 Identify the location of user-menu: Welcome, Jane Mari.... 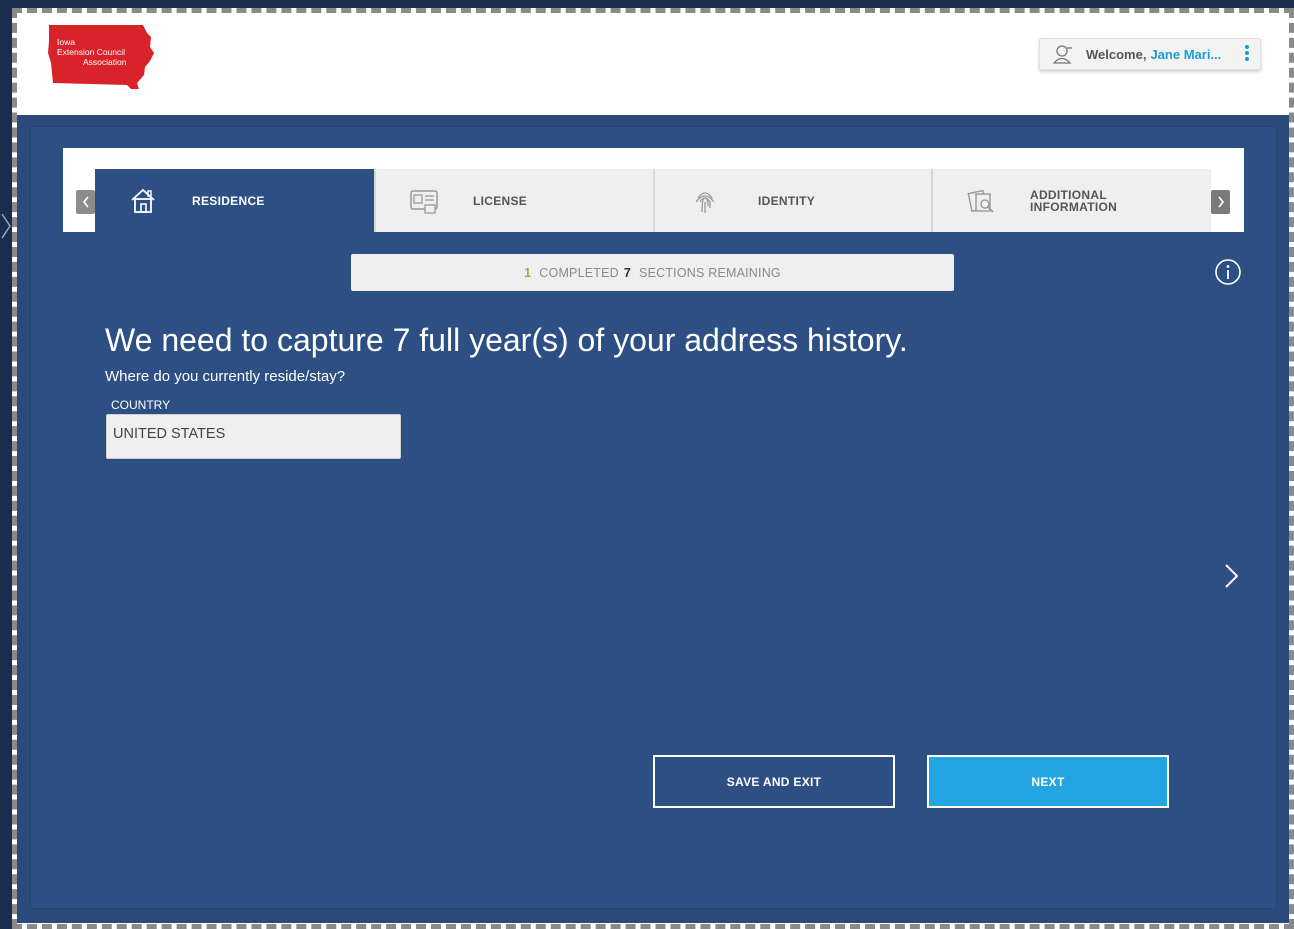
(1150, 54).